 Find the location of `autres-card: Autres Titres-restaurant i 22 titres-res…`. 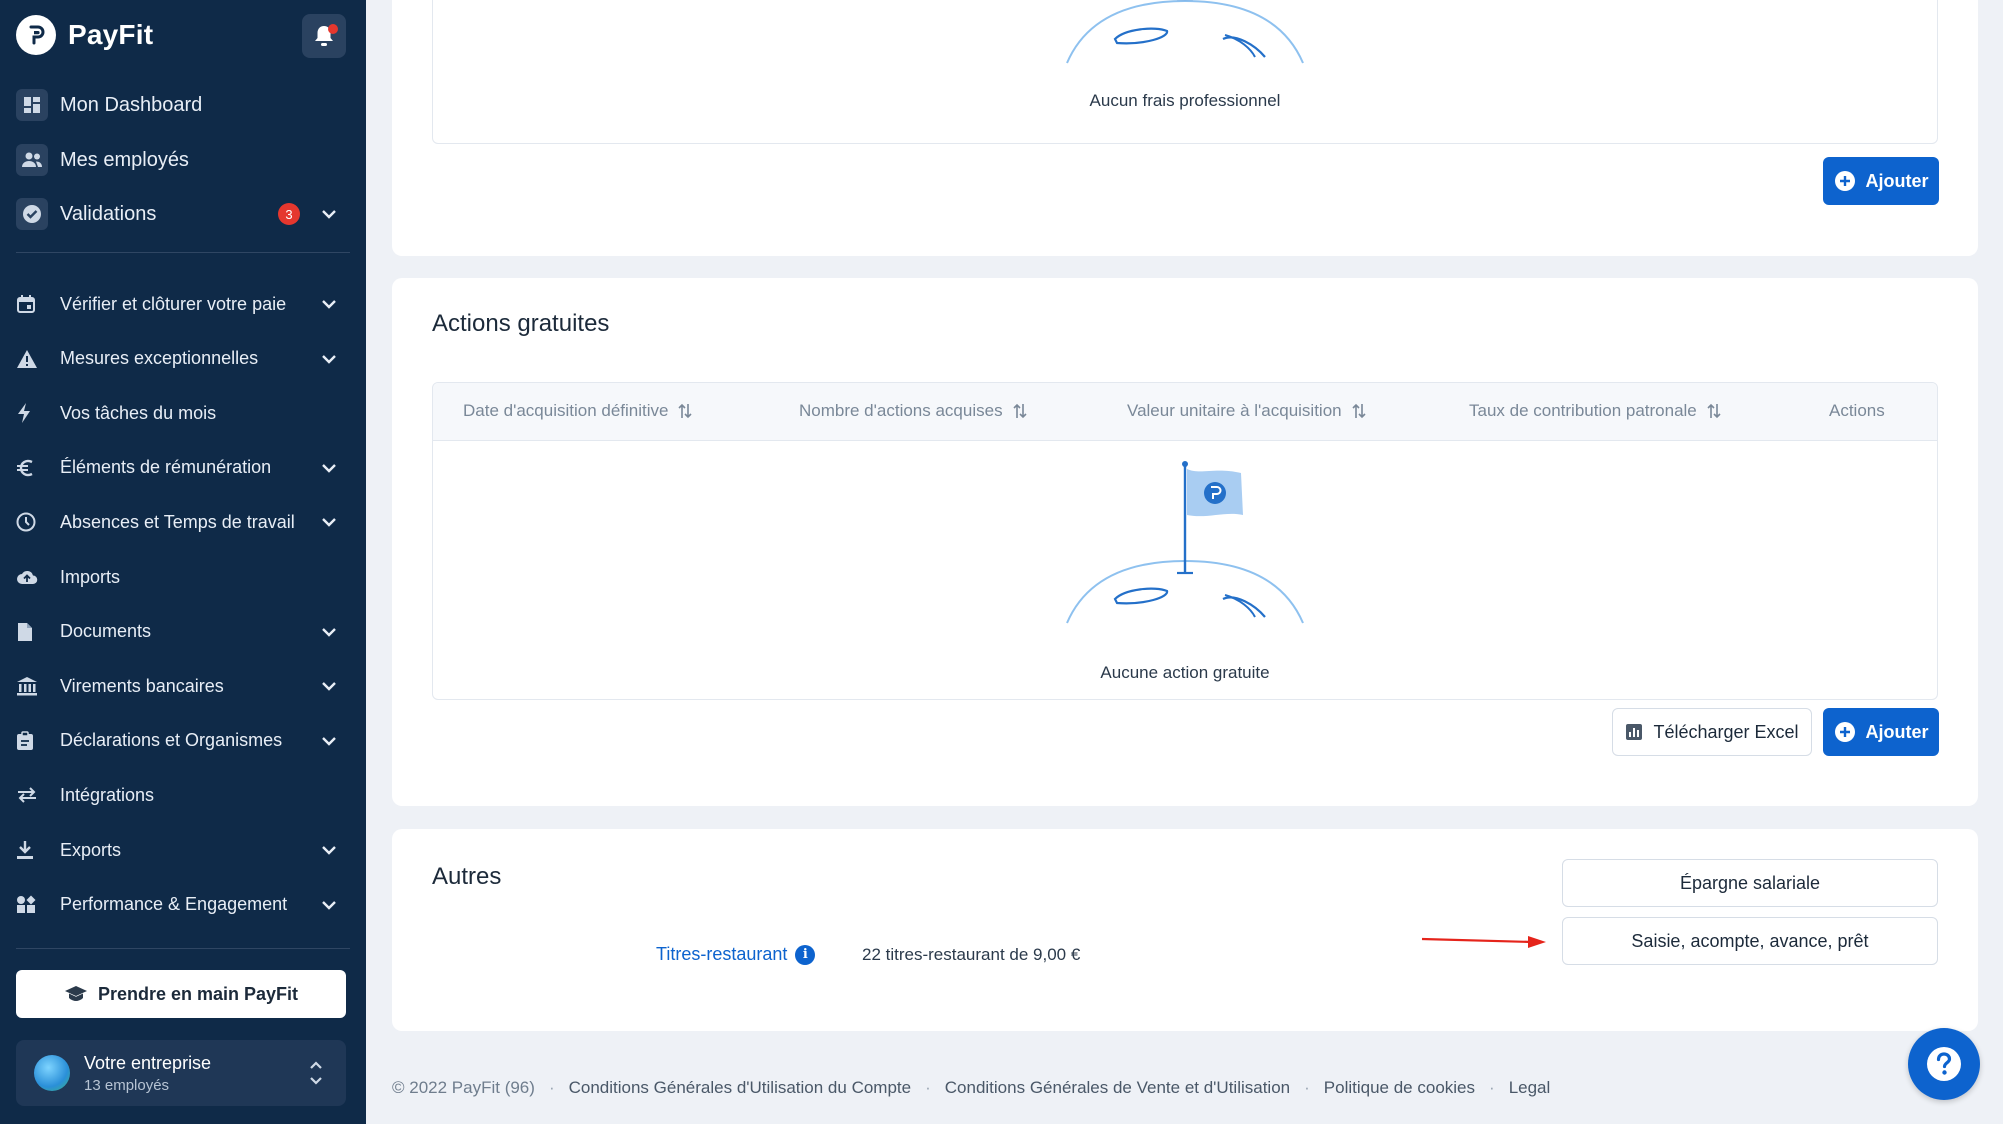

autres-card: Autres Titres-restaurant i 22 titres-res… is located at coordinates (1185, 930).